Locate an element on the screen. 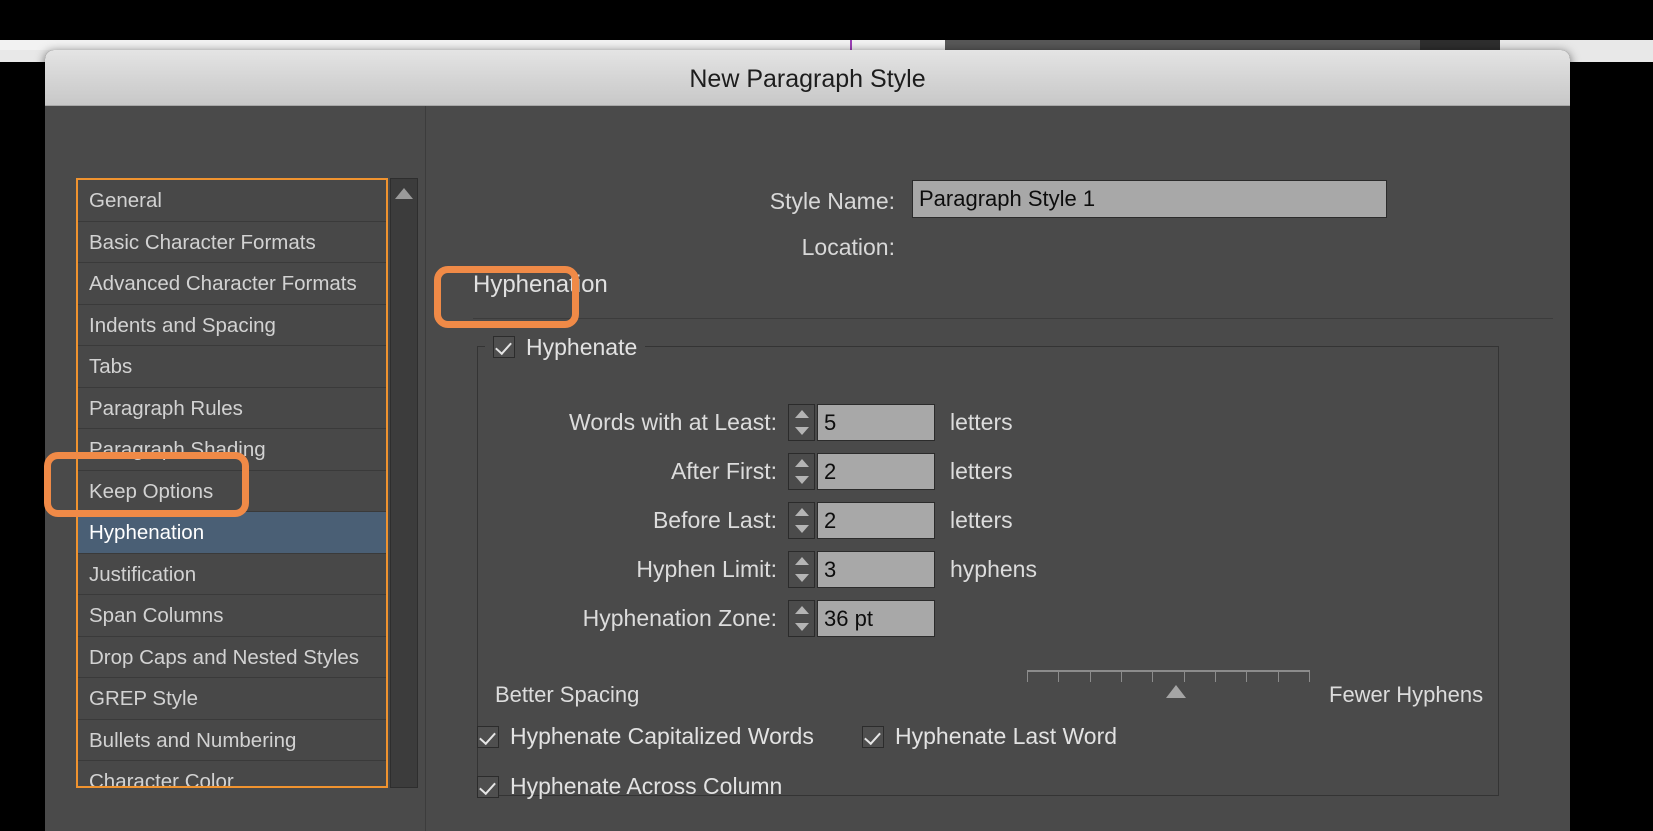 The width and height of the screenshot is (1653, 831). sidebar-item-paragraph-rules: Paragraph Rules is located at coordinates (232, 408).